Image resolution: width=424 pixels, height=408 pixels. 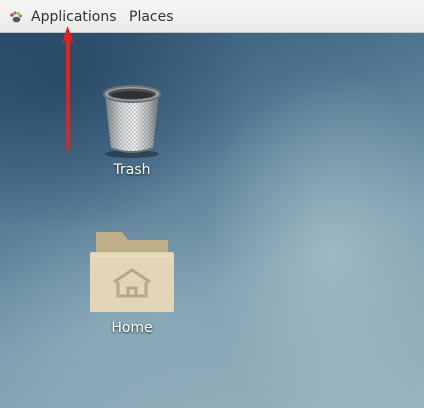 I want to click on gnome-foot-icon, so click(x=16, y=17).